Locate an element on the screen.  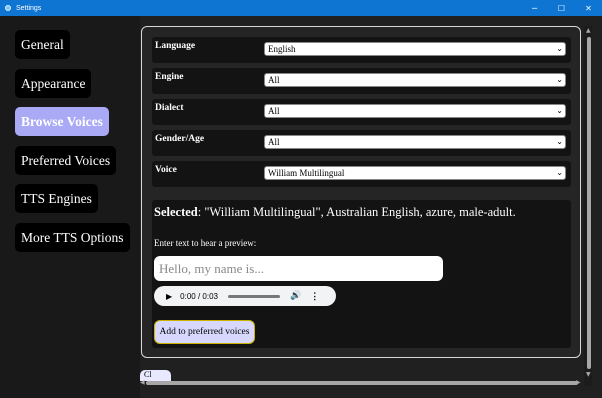
add-to-preferred-button: Add to preferred voices is located at coordinates (204, 332).